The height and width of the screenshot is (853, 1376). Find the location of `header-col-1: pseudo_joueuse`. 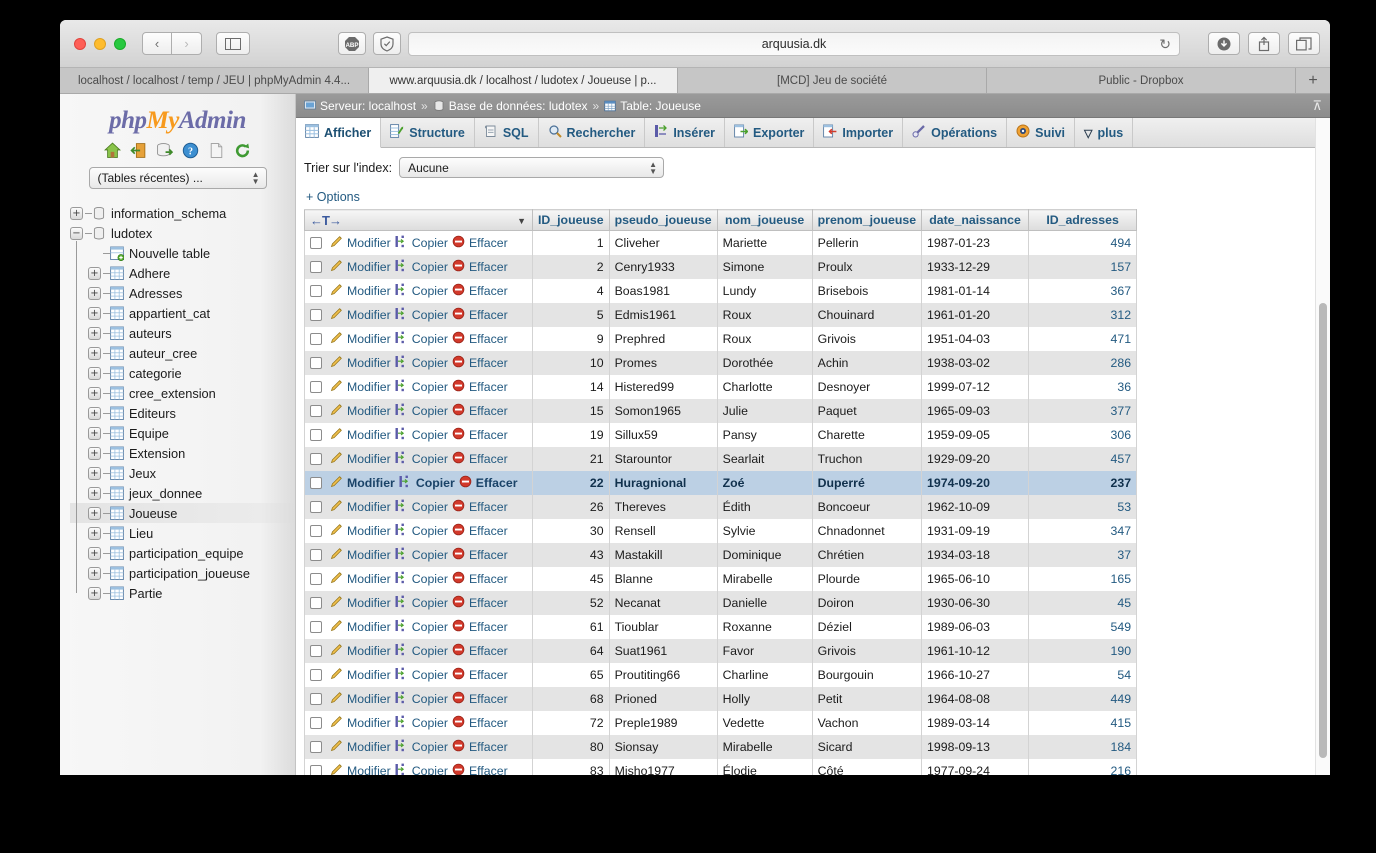

header-col-1: pseudo_joueuse is located at coordinates (663, 220).